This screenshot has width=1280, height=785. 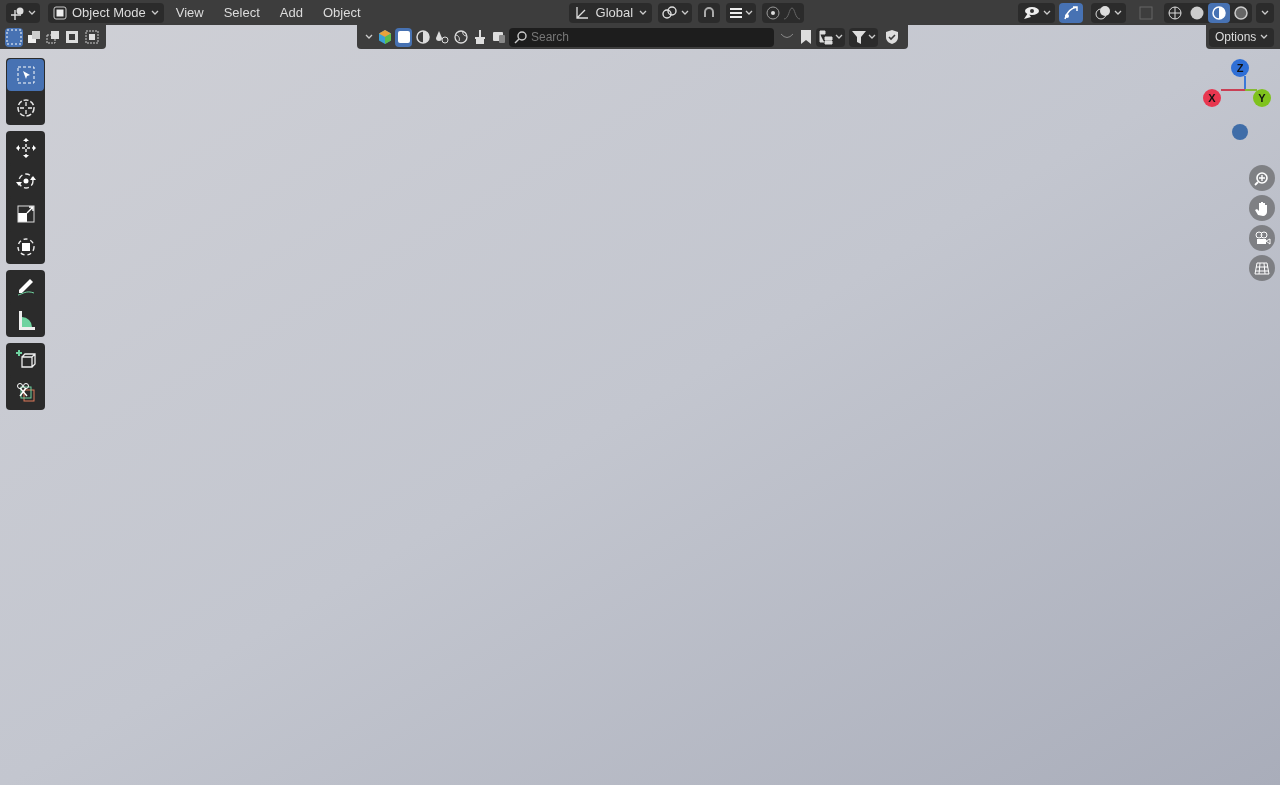 I want to click on menu-item: Add, so click(x=291, y=12).